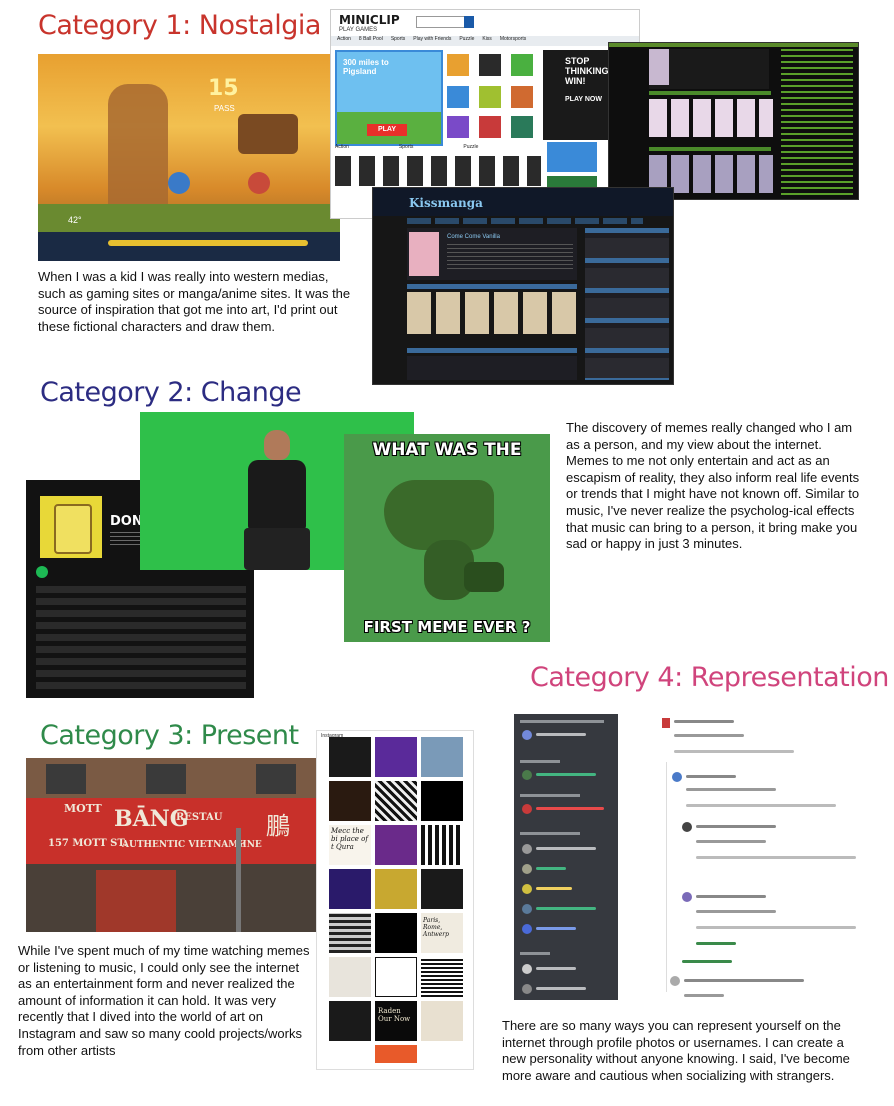  I want to click on miniclip-banner-title: 300 miles to Pigsland, so click(366, 67).